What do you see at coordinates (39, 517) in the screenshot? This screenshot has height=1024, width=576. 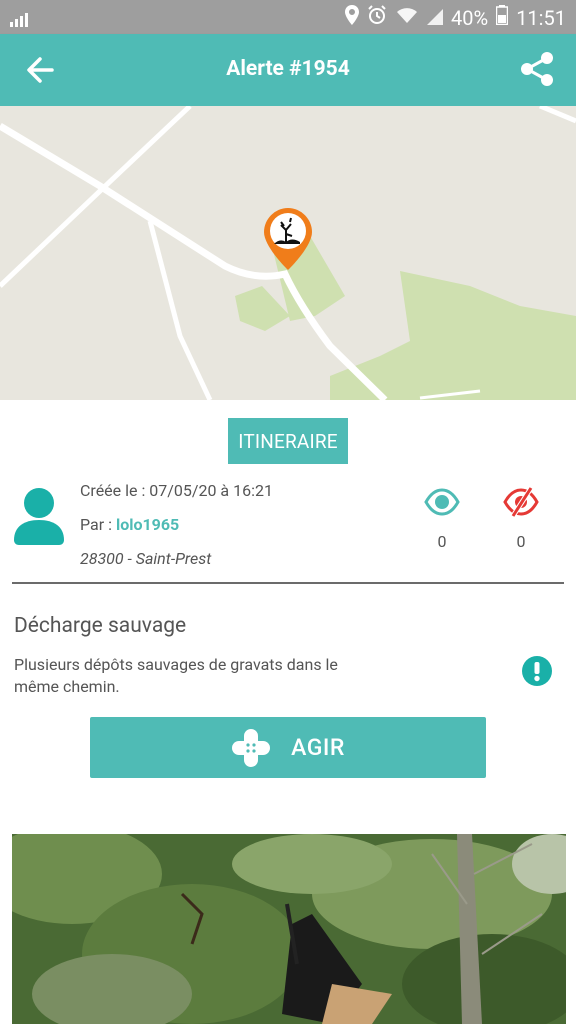 I see `user-avatar-icon` at bounding box center [39, 517].